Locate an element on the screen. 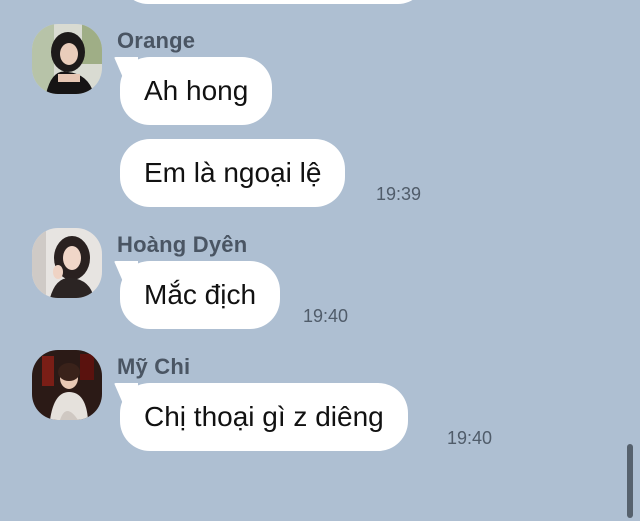 This screenshot has height=521, width=640. message-text: Ah hong is located at coordinates (196, 90).